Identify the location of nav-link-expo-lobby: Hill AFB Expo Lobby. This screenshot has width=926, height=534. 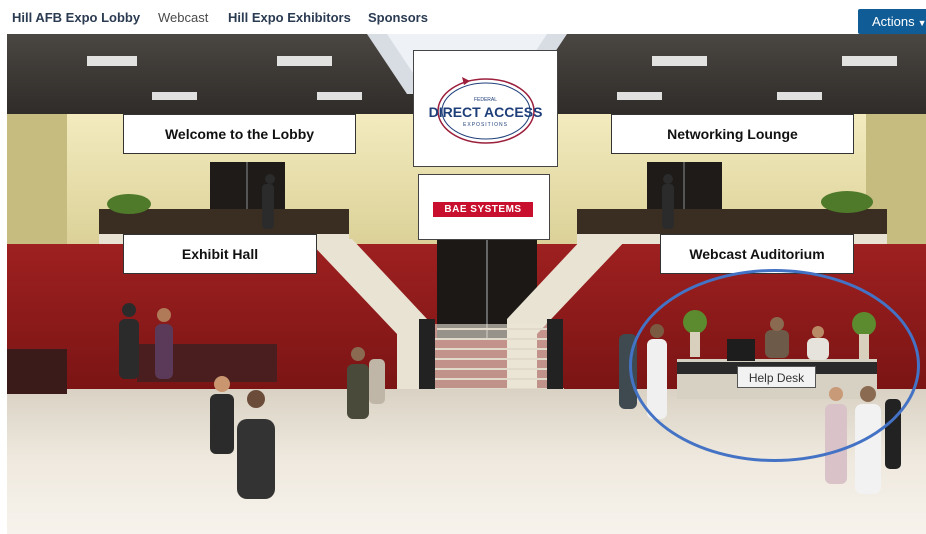
(76, 17).